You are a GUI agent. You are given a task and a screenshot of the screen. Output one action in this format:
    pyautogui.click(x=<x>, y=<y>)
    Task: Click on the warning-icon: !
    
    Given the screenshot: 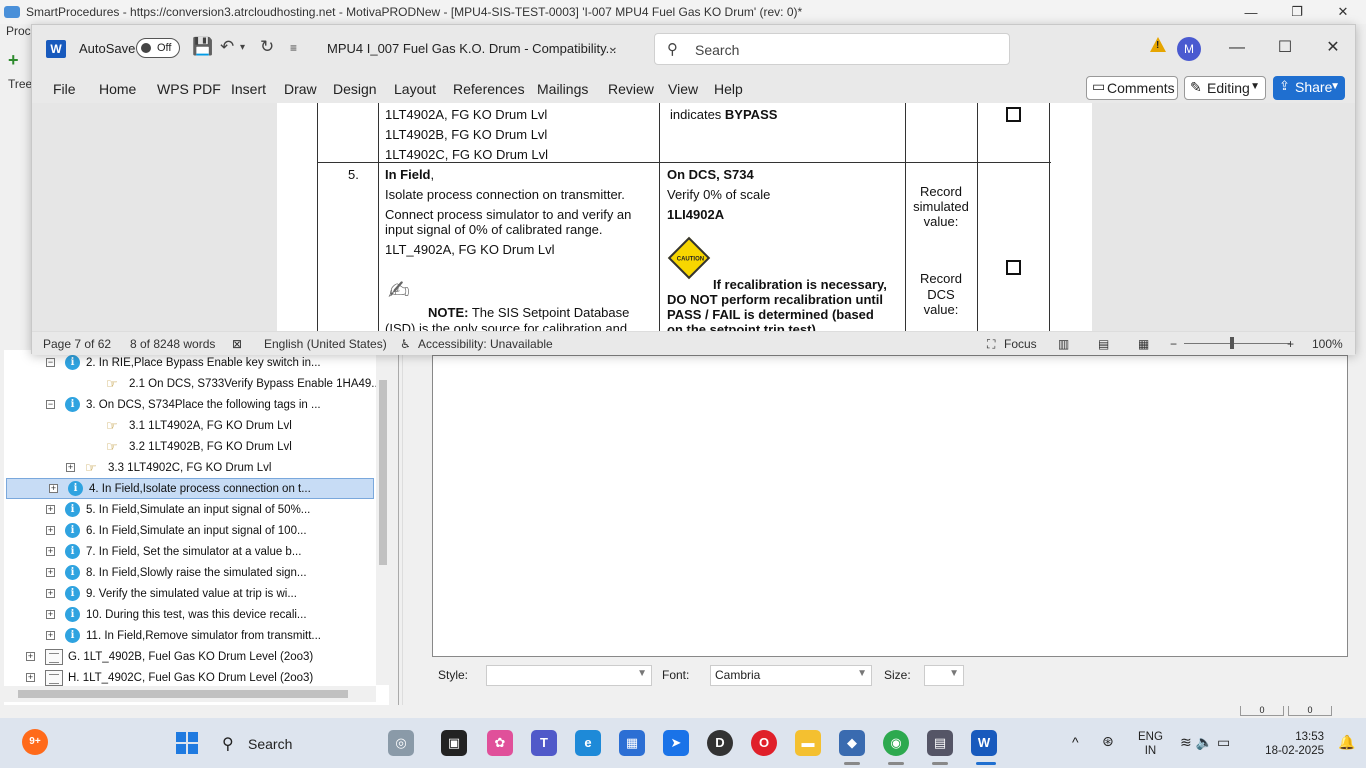 What is the action you would take?
    pyautogui.click(x=1158, y=44)
    